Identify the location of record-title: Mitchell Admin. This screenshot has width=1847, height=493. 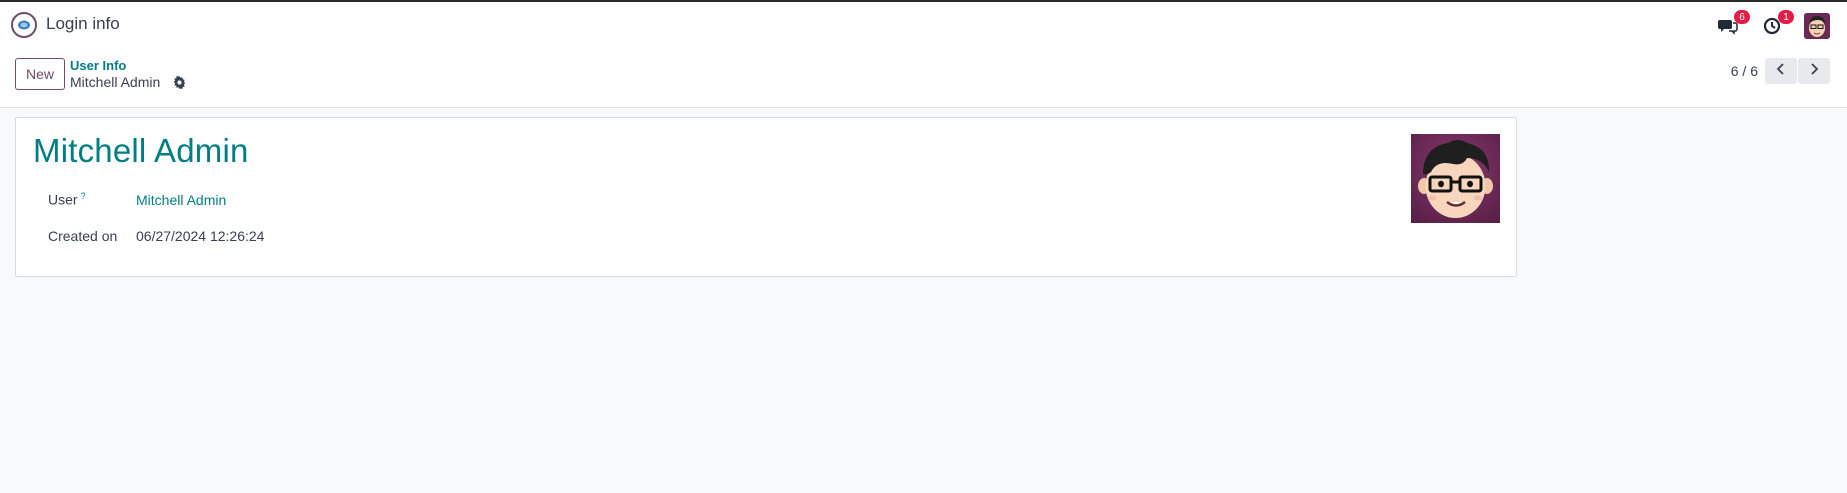
(141, 150).